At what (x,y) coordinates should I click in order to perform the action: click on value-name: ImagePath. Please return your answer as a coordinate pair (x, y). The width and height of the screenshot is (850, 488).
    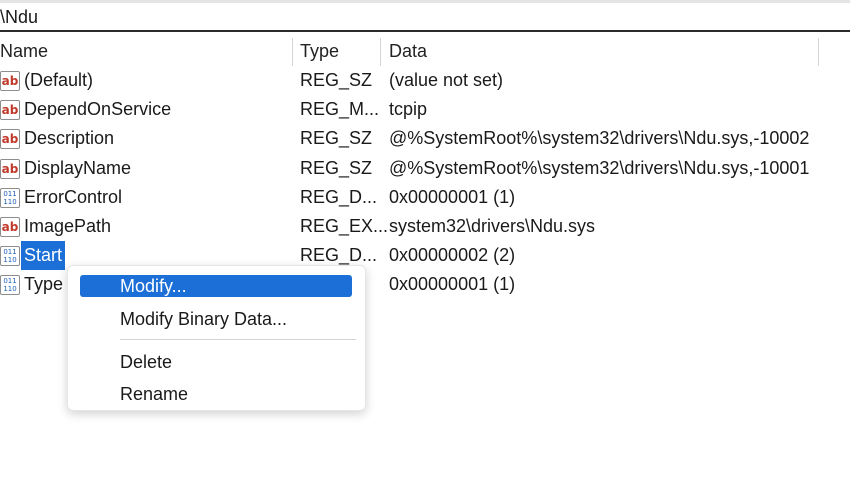
    Looking at the image, I should click on (68, 225).